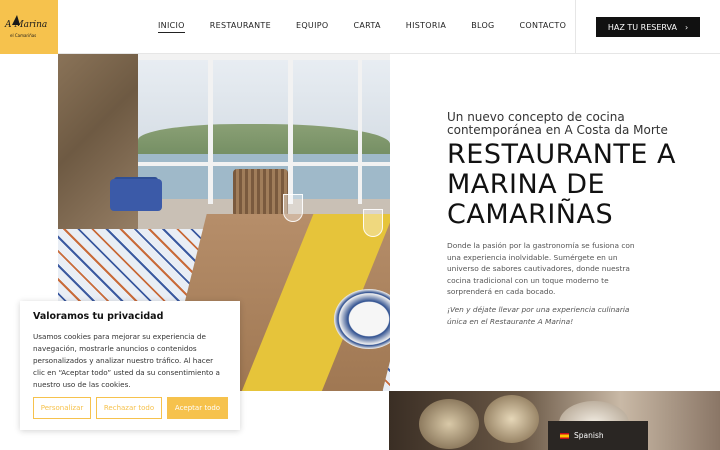 The image size is (720, 450). What do you see at coordinates (482, 27) in the screenshot?
I see `nav-blog: BLOG` at bounding box center [482, 27].